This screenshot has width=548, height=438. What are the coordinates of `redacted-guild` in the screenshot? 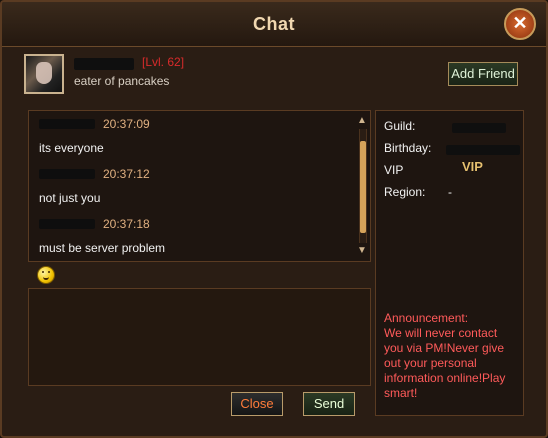 It's located at (479, 128).